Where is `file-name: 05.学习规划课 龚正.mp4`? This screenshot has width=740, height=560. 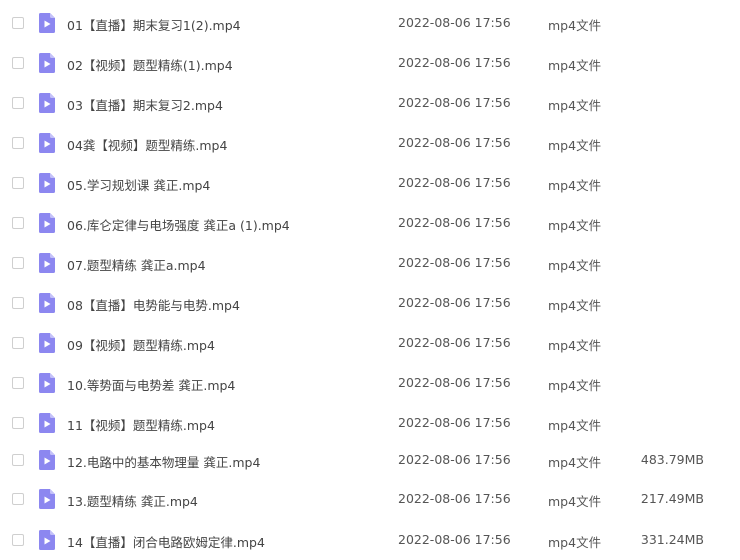 file-name: 05.学习规划课 龚正.mp4 is located at coordinates (222, 184).